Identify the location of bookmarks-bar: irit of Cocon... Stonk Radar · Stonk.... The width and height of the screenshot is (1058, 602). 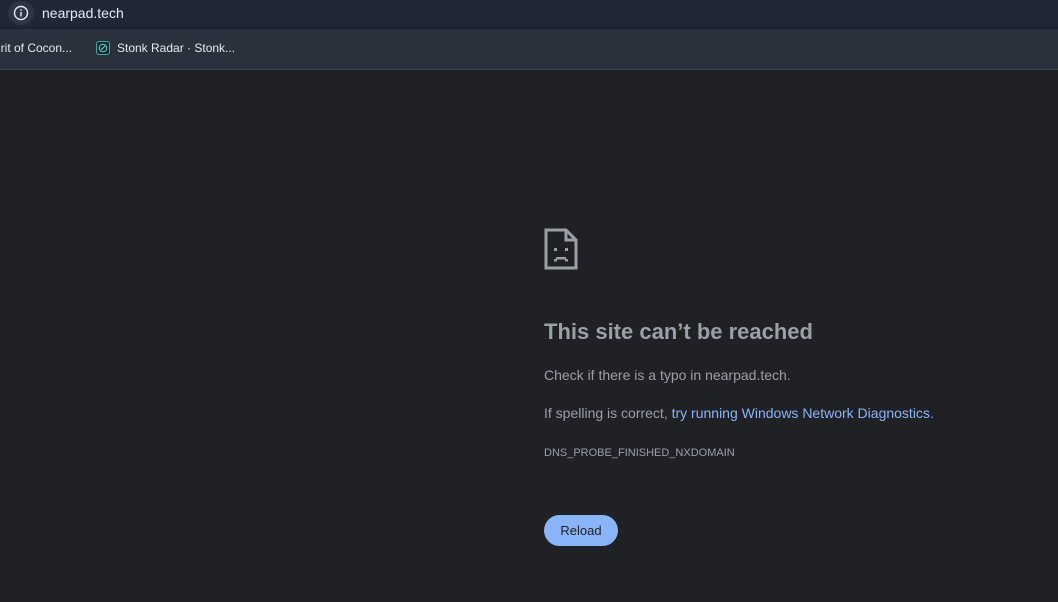
(529, 49).